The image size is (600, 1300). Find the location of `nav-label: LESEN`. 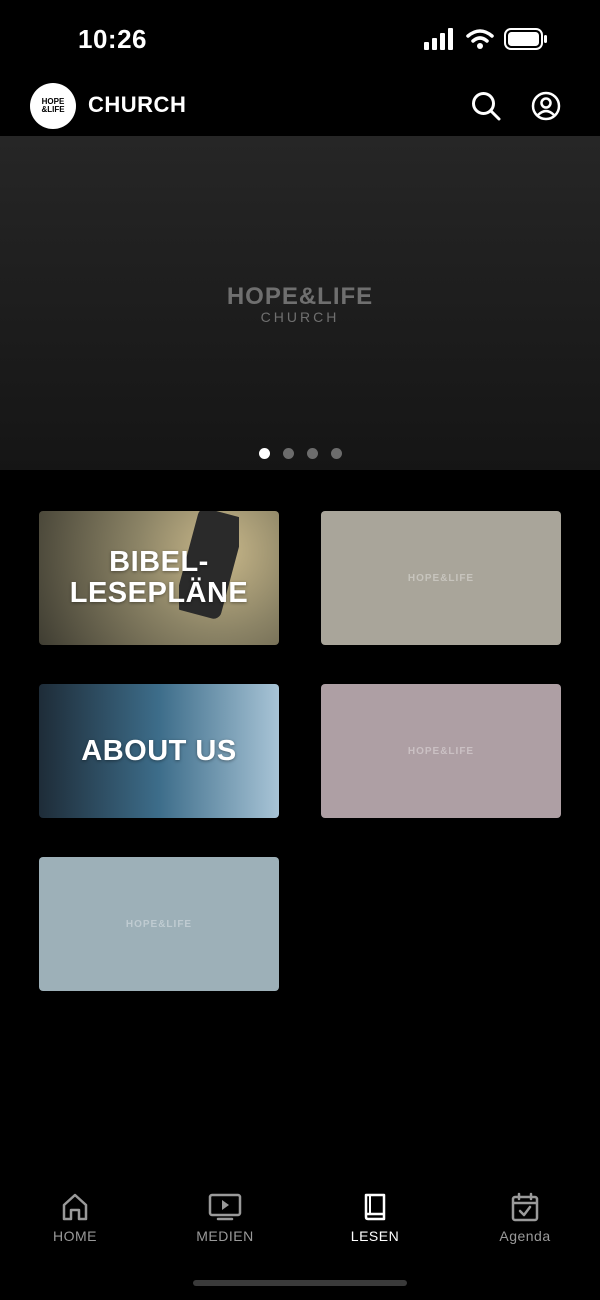

nav-label: LESEN is located at coordinates (375, 1236).